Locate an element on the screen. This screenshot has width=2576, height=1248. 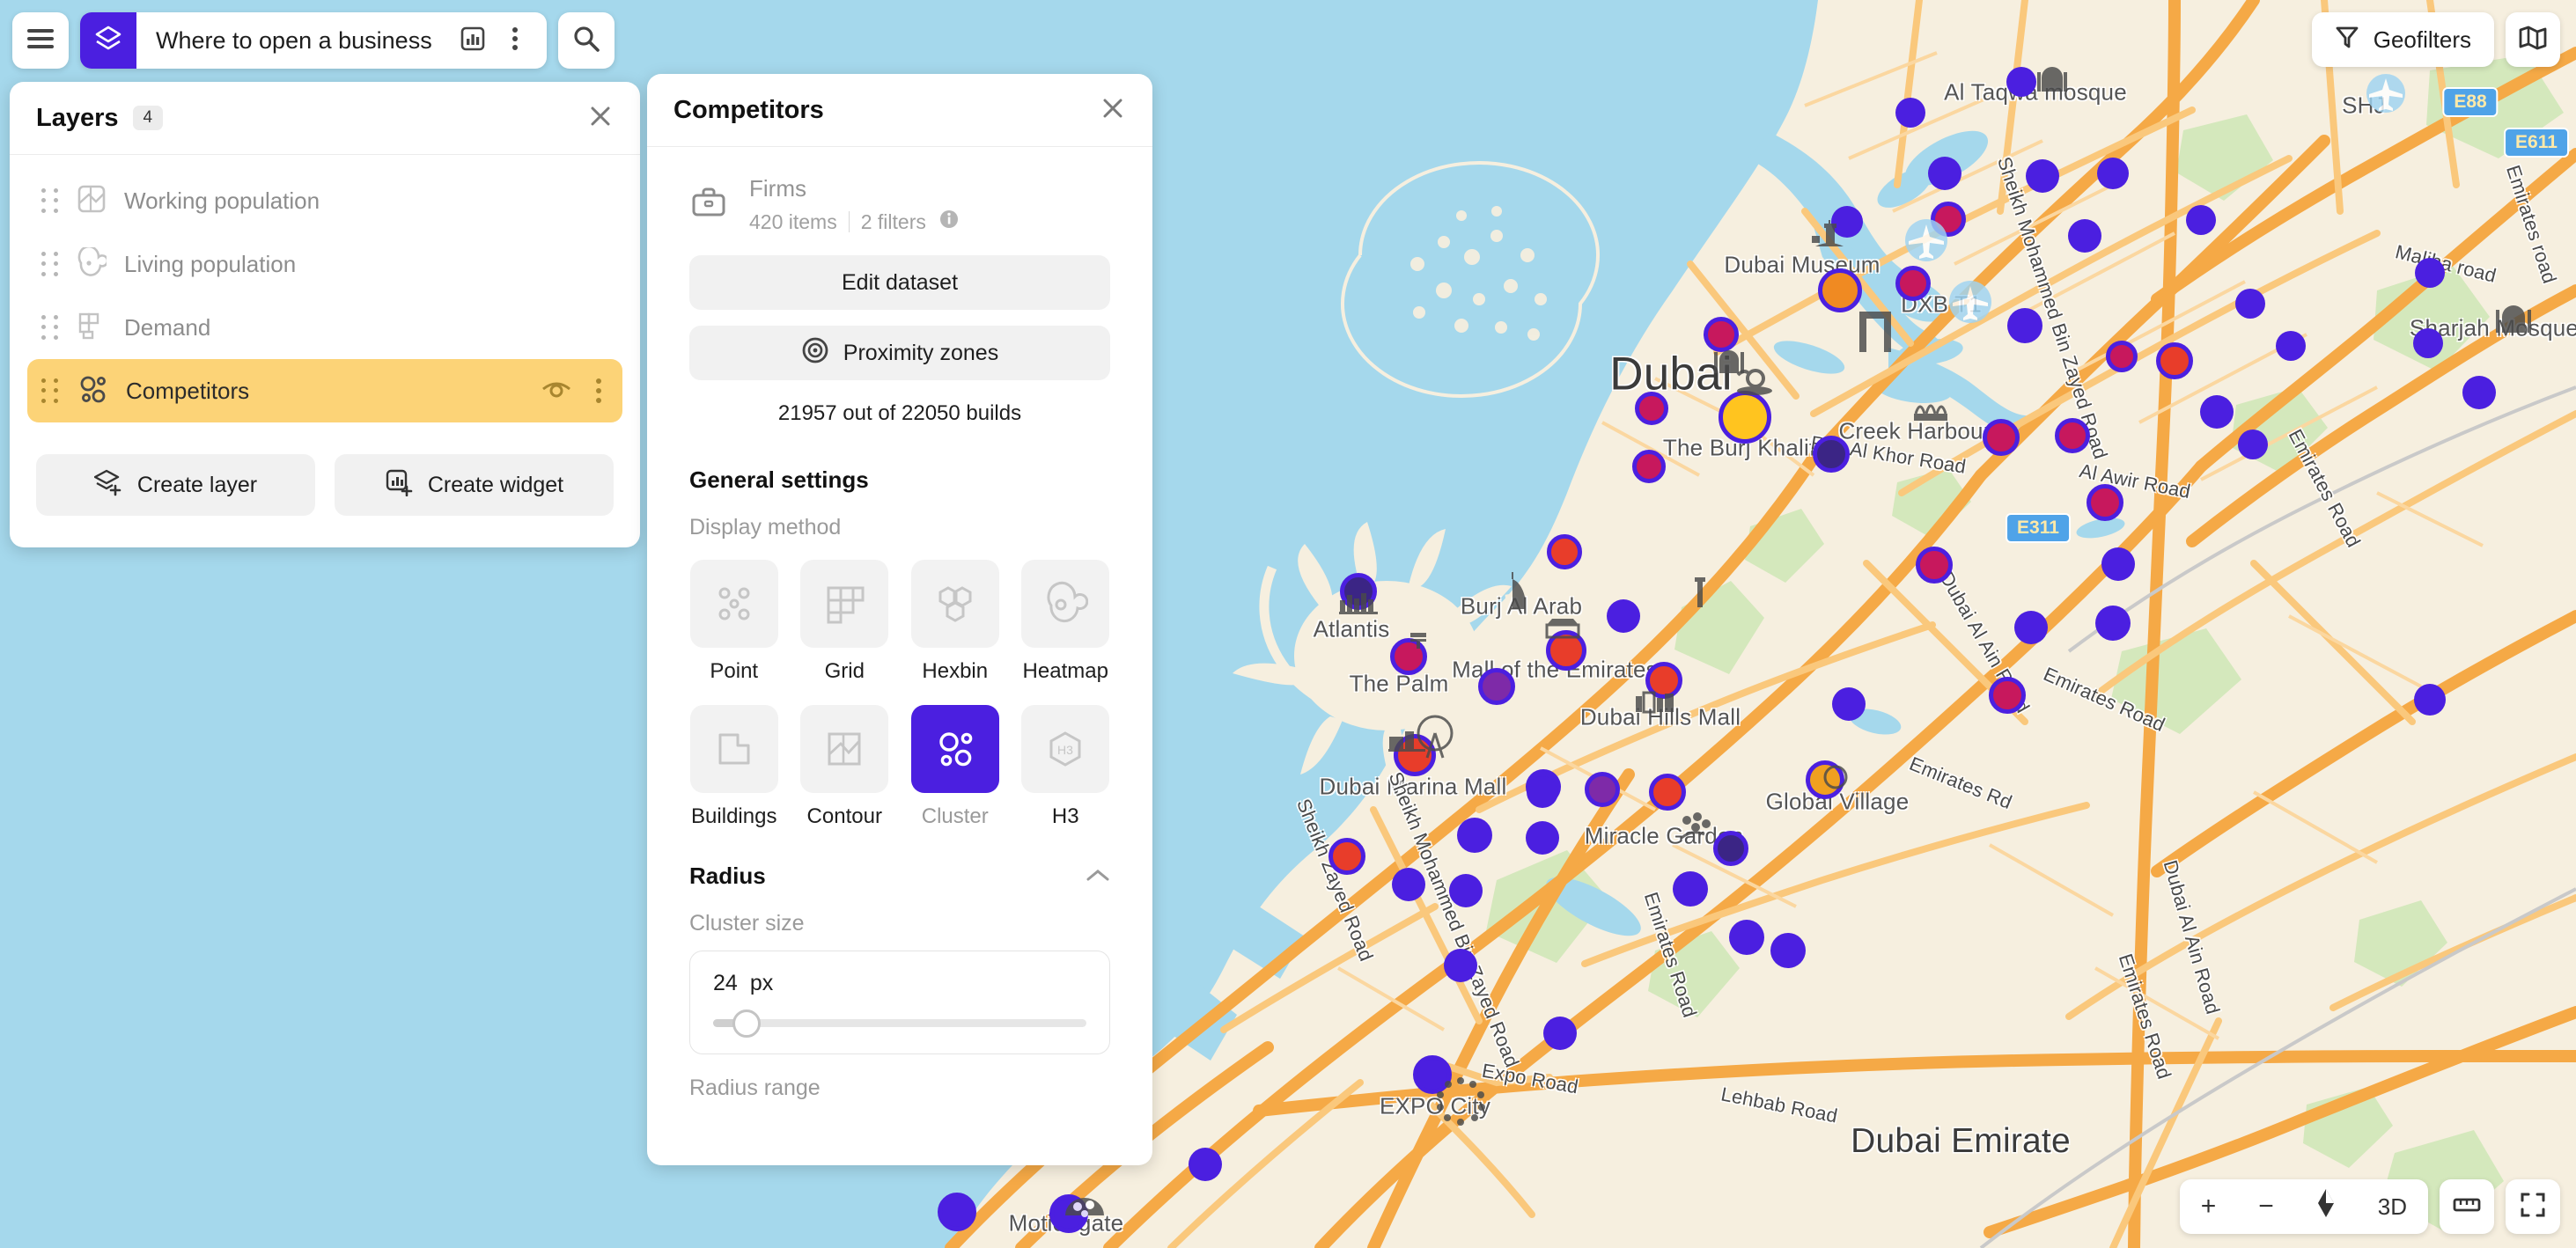
dashboard-button is located at coordinates (473, 40).